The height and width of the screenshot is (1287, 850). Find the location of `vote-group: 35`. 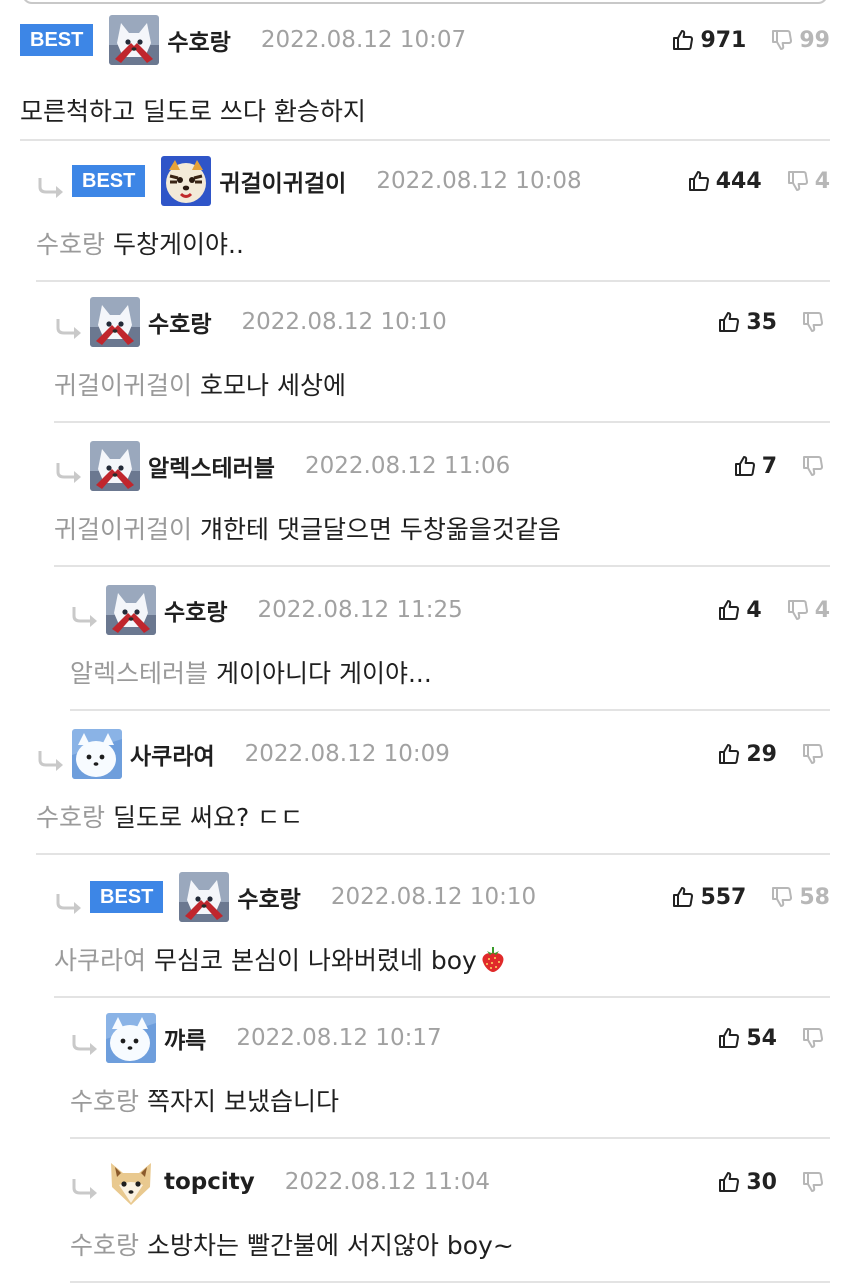

vote-group: 35 is located at coordinates (773, 322).